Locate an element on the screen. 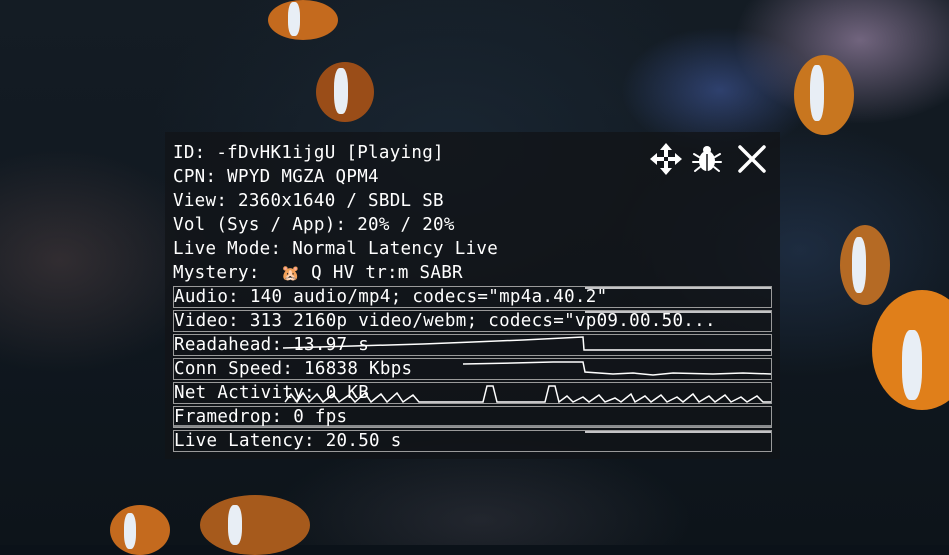 Image resolution: width=949 pixels, height=555 pixels. mystery-value: Q HV tr:m SABR is located at coordinates (381, 273).